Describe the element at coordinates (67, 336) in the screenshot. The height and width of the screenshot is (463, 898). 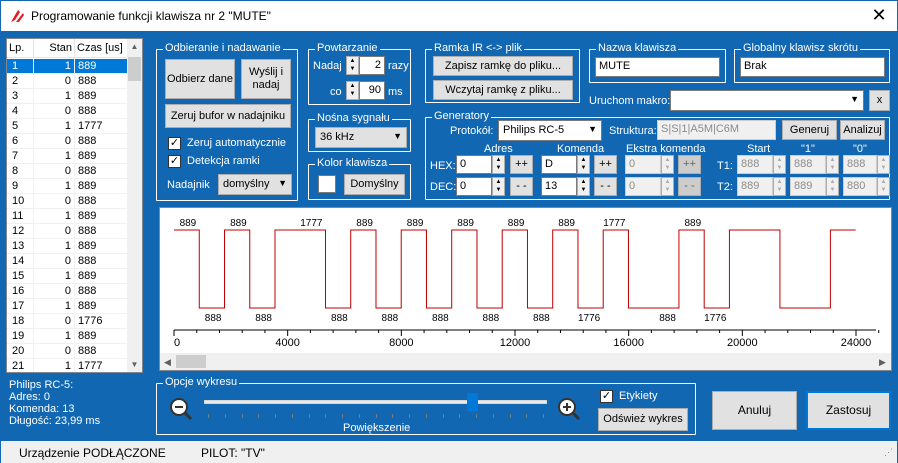
I see `table-row: 19 1 889` at that location.